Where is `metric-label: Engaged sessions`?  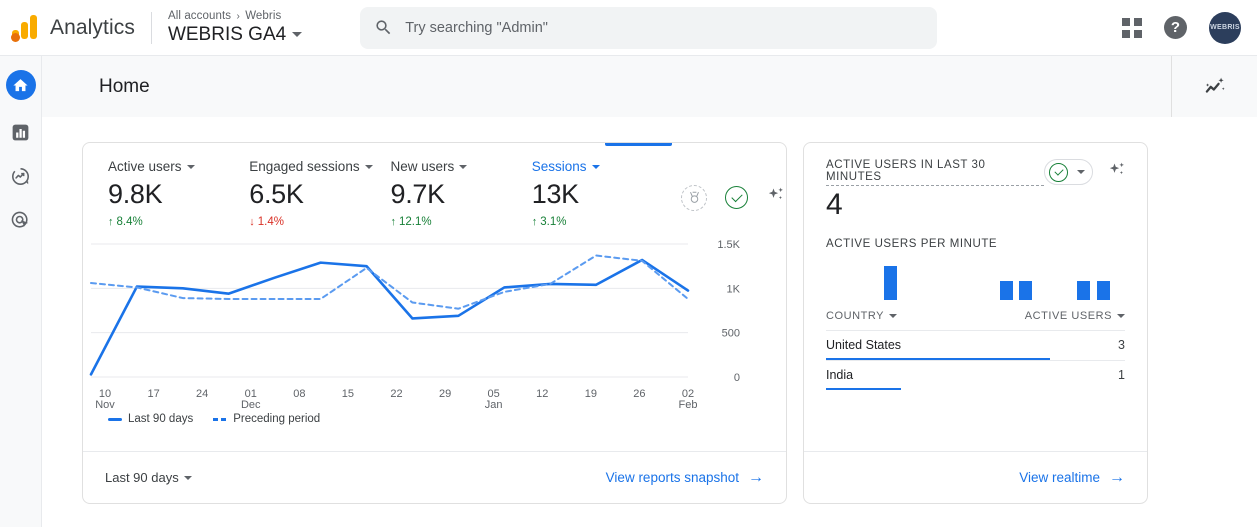
metric-label: Engaged sessions is located at coordinates (304, 166).